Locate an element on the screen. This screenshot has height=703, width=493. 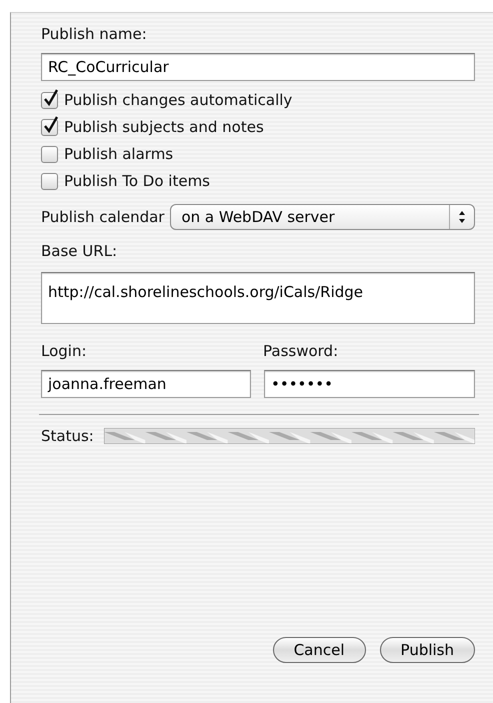
url-field: http://cal.shorelineschools.org/iCals/Ridge is located at coordinates (258, 298).